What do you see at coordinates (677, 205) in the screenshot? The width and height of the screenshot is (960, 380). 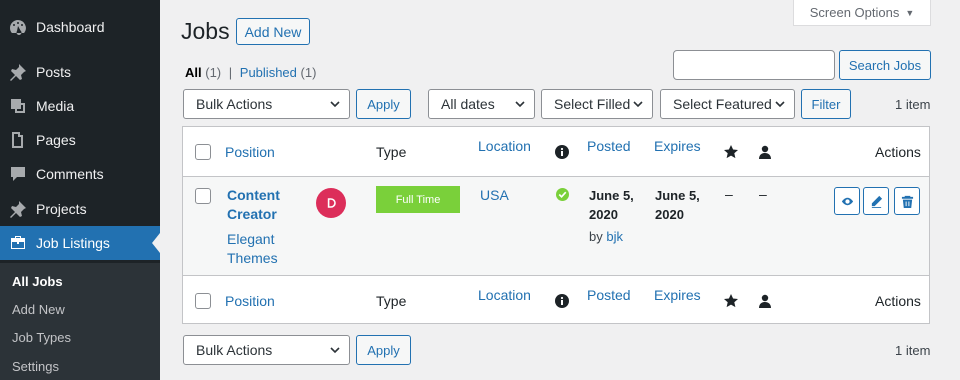 I see `expires-date: June 5, 2020` at bounding box center [677, 205].